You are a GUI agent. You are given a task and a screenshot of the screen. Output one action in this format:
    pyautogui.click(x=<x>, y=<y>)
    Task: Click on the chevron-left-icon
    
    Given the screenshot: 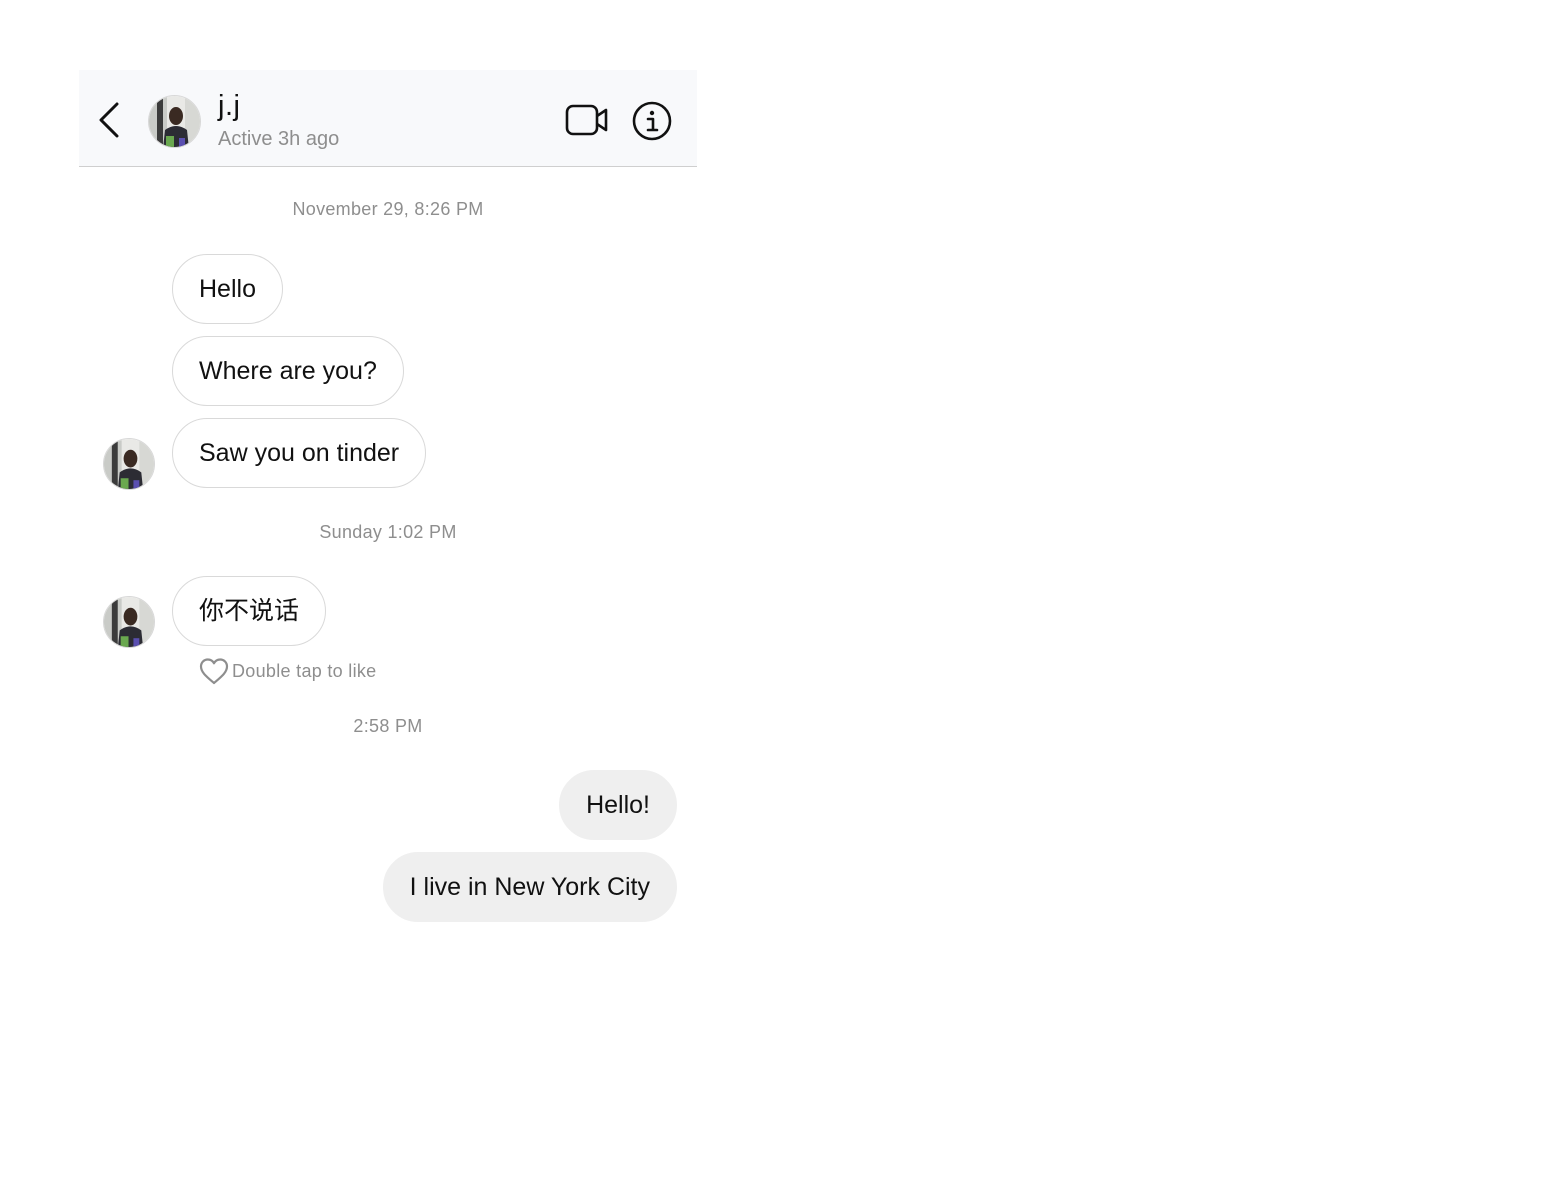 What is the action you would take?
    pyautogui.click(x=109, y=120)
    